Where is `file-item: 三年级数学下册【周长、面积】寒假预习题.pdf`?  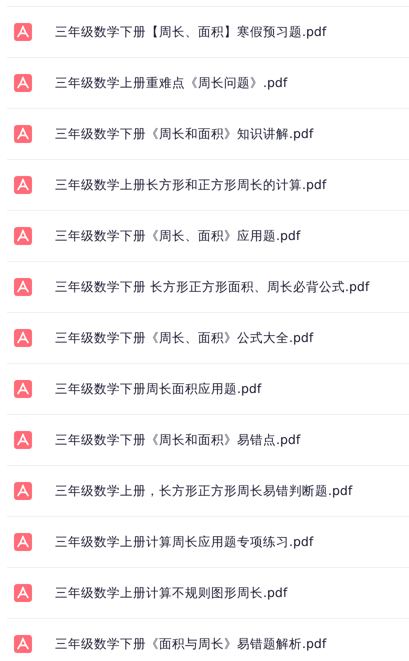 file-item: 三年级数学下册【周长、面积】寒假预习题.pdf is located at coordinates (208, 31).